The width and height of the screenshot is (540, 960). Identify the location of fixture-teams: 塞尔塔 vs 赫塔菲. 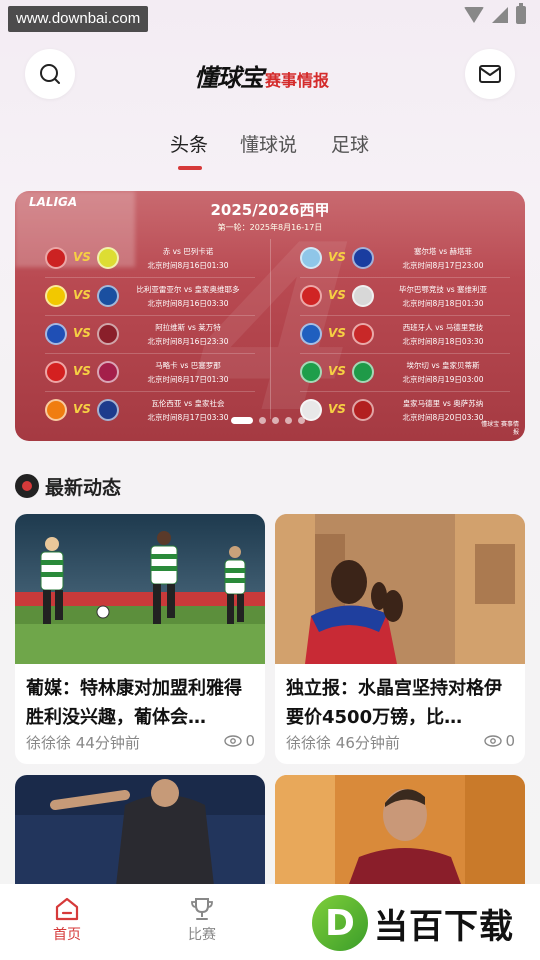
(443, 251).